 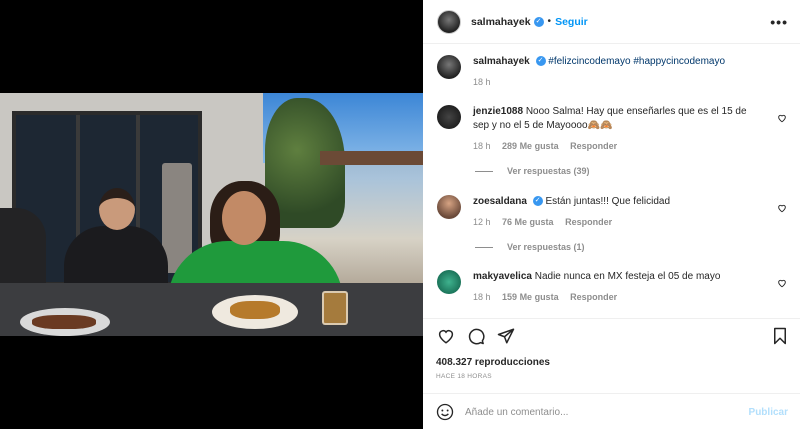 What do you see at coordinates (493, 362) in the screenshot?
I see `view-count: 408.327 reproducciones` at bounding box center [493, 362].